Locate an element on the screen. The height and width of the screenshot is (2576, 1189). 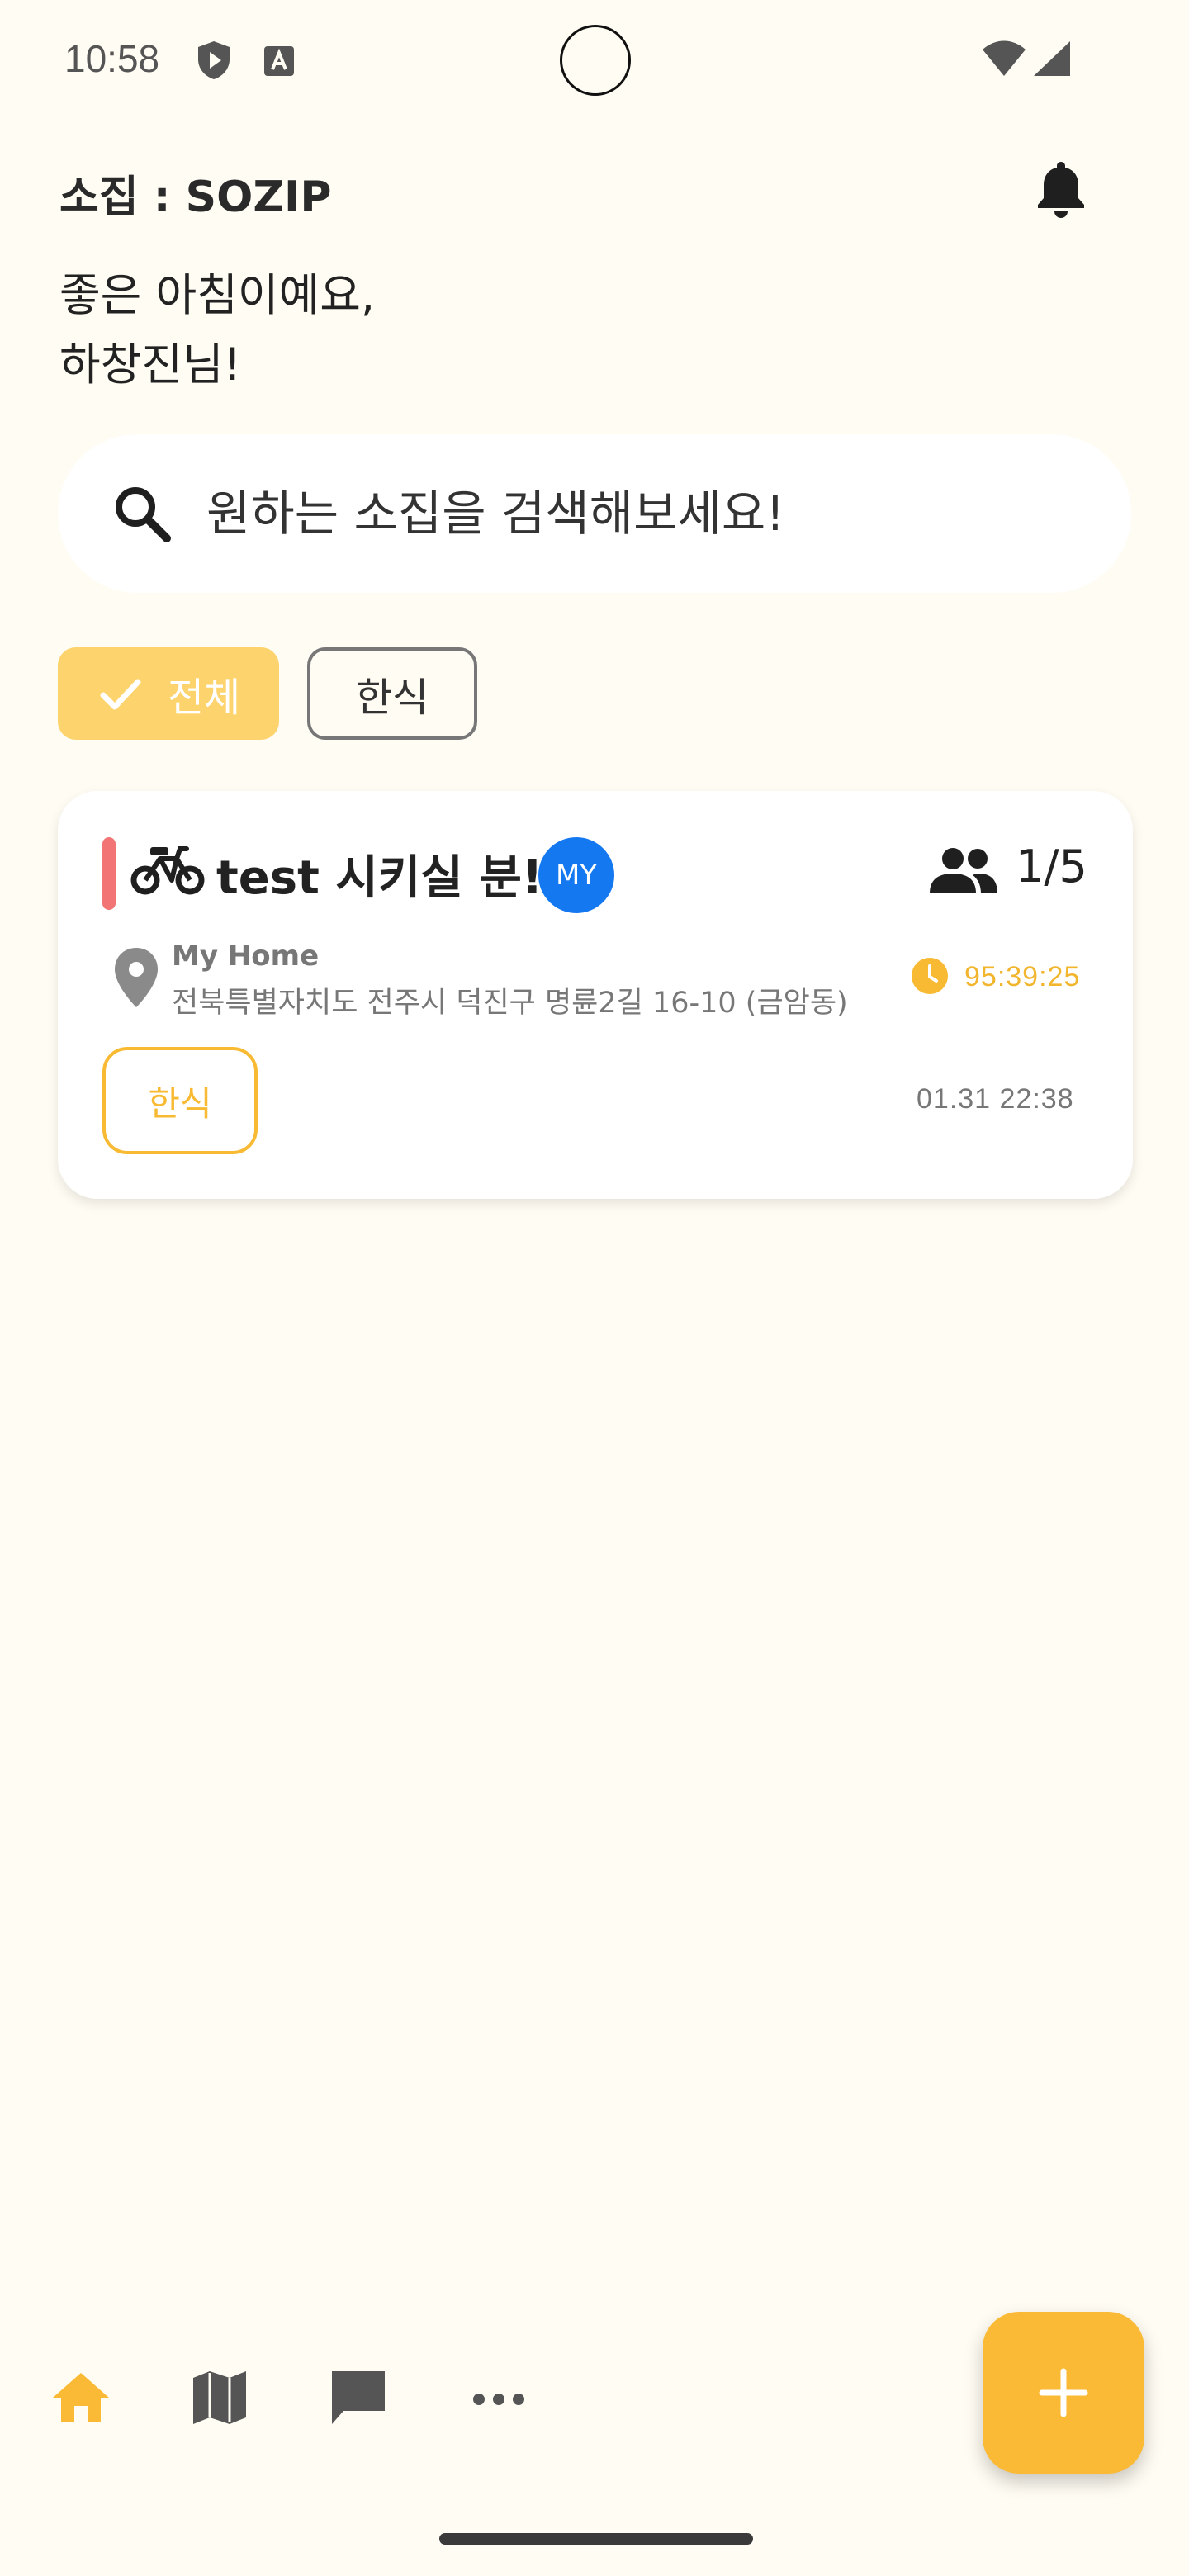
more-icon is located at coordinates (498, 2397).